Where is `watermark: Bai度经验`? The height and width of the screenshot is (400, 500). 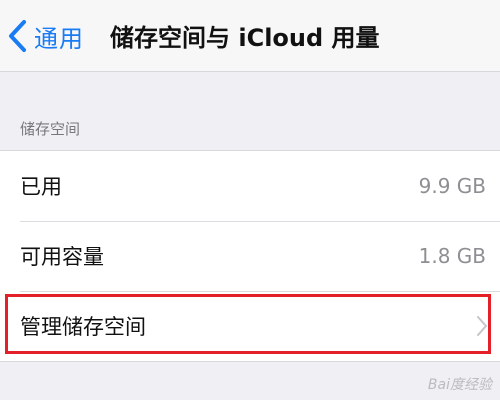
watermark: Bai度经验 is located at coordinates (459, 385).